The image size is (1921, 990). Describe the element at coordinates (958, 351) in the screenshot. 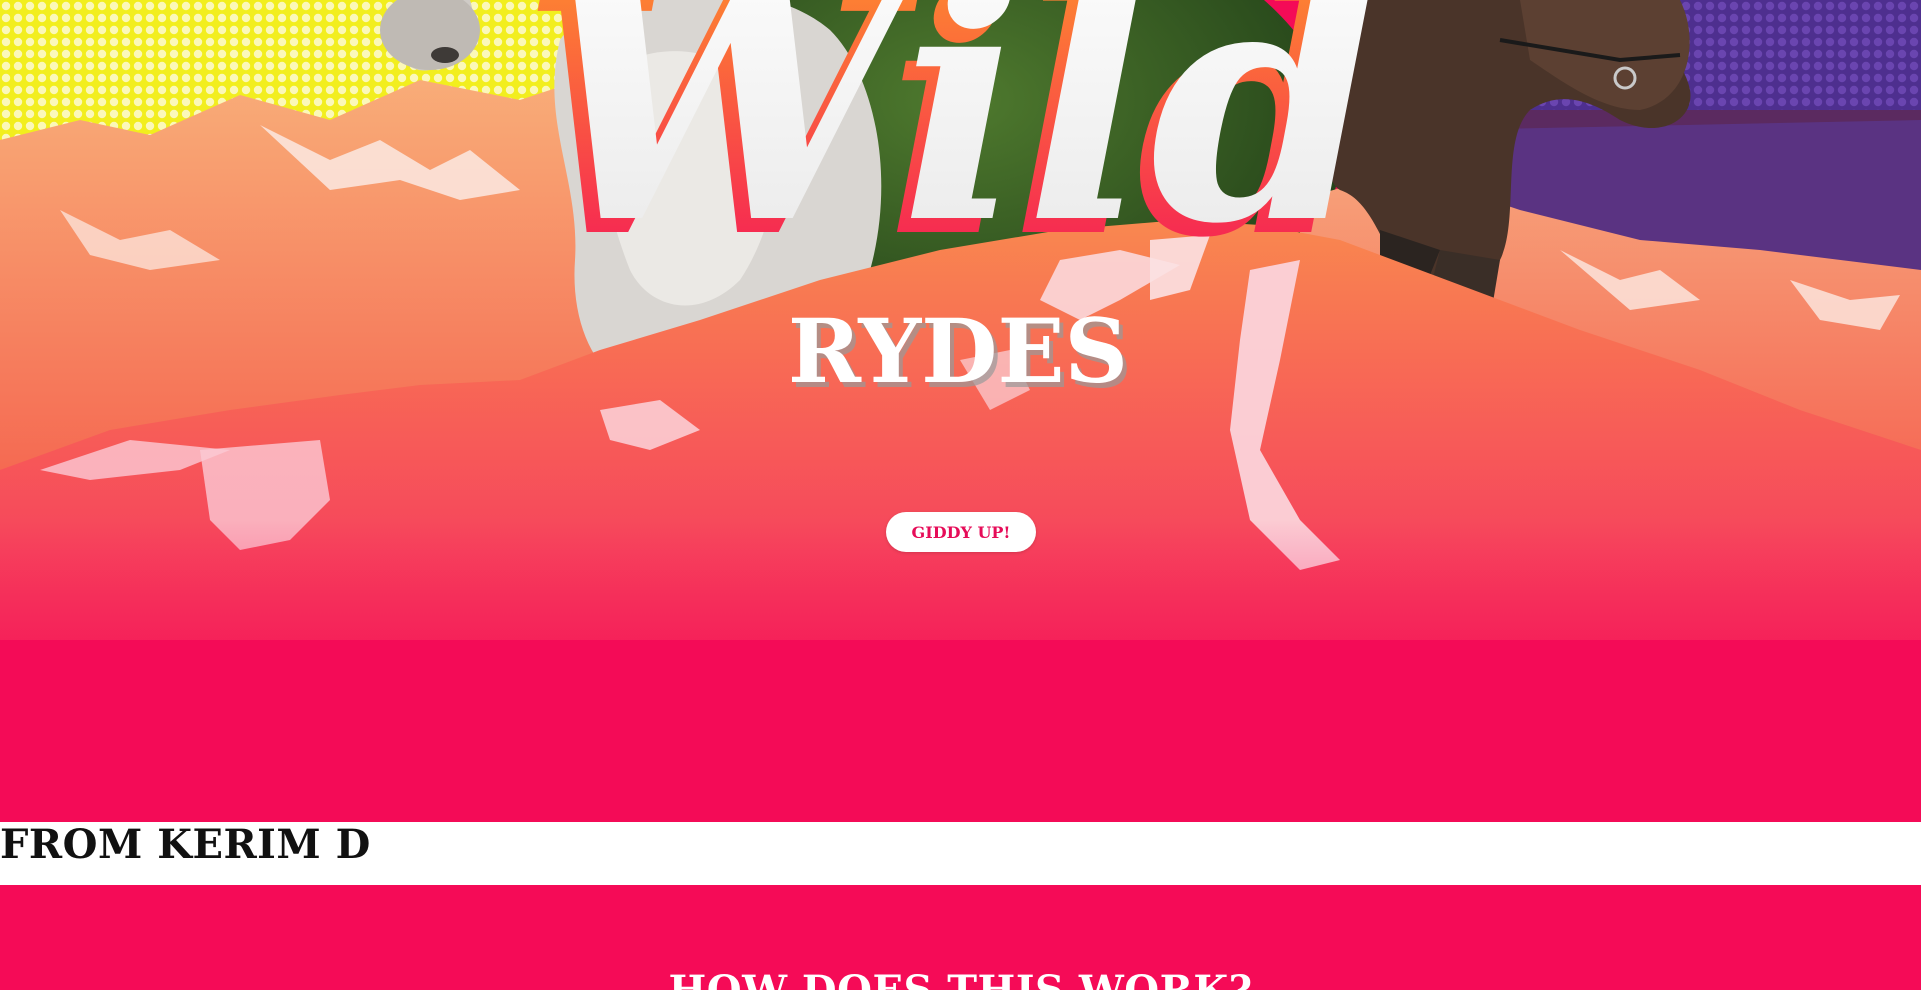

I see `logo-subtitle: RYDES` at that location.